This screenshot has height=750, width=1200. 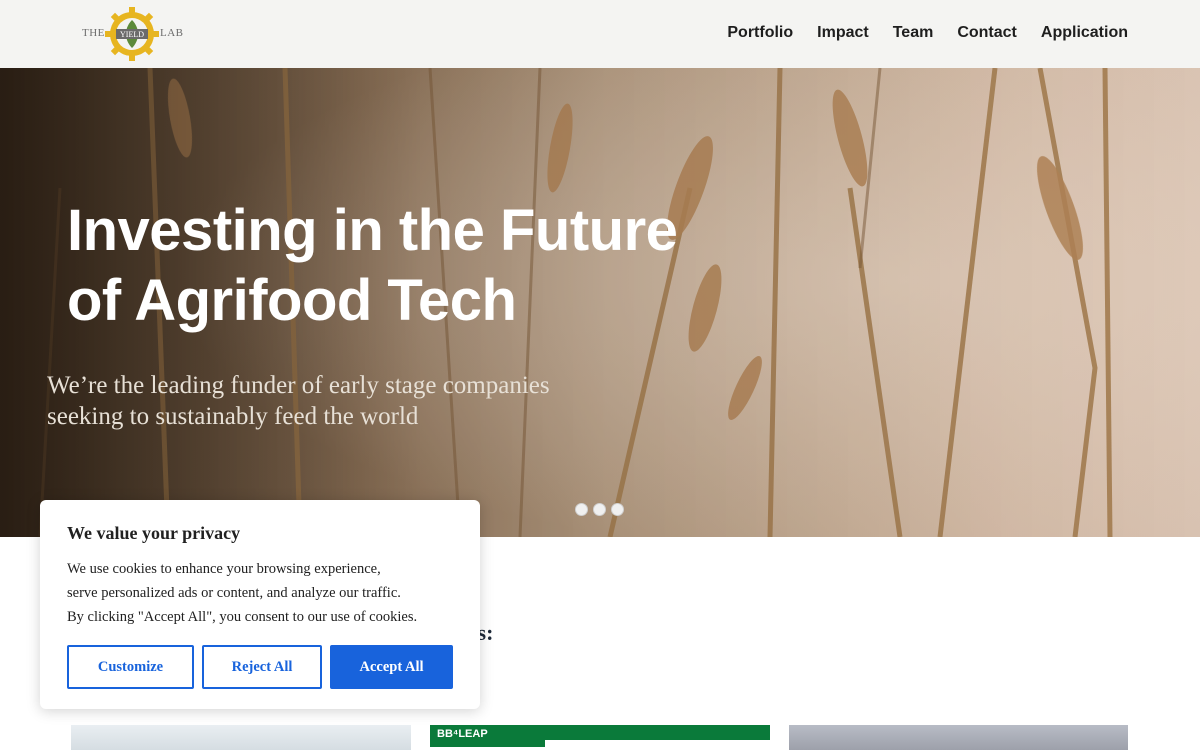 What do you see at coordinates (843, 33) in the screenshot?
I see `nav-impact: Impact` at bounding box center [843, 33].